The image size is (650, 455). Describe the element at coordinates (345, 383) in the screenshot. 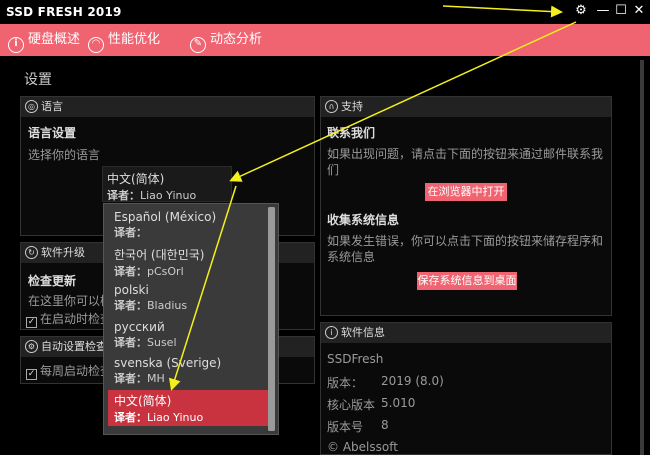

I see `version-label: 版本：` at that location.